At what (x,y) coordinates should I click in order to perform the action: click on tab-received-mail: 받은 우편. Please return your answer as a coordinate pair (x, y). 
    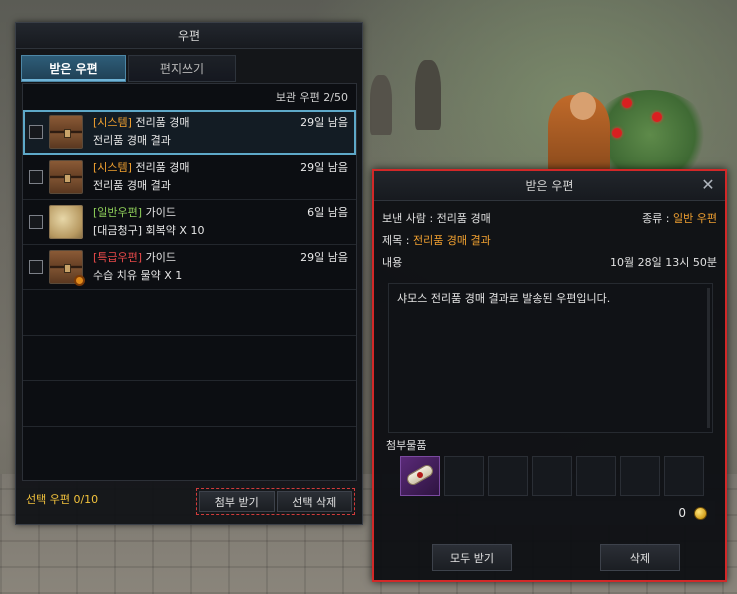
    Looking at the image, I should click on (73, 68).